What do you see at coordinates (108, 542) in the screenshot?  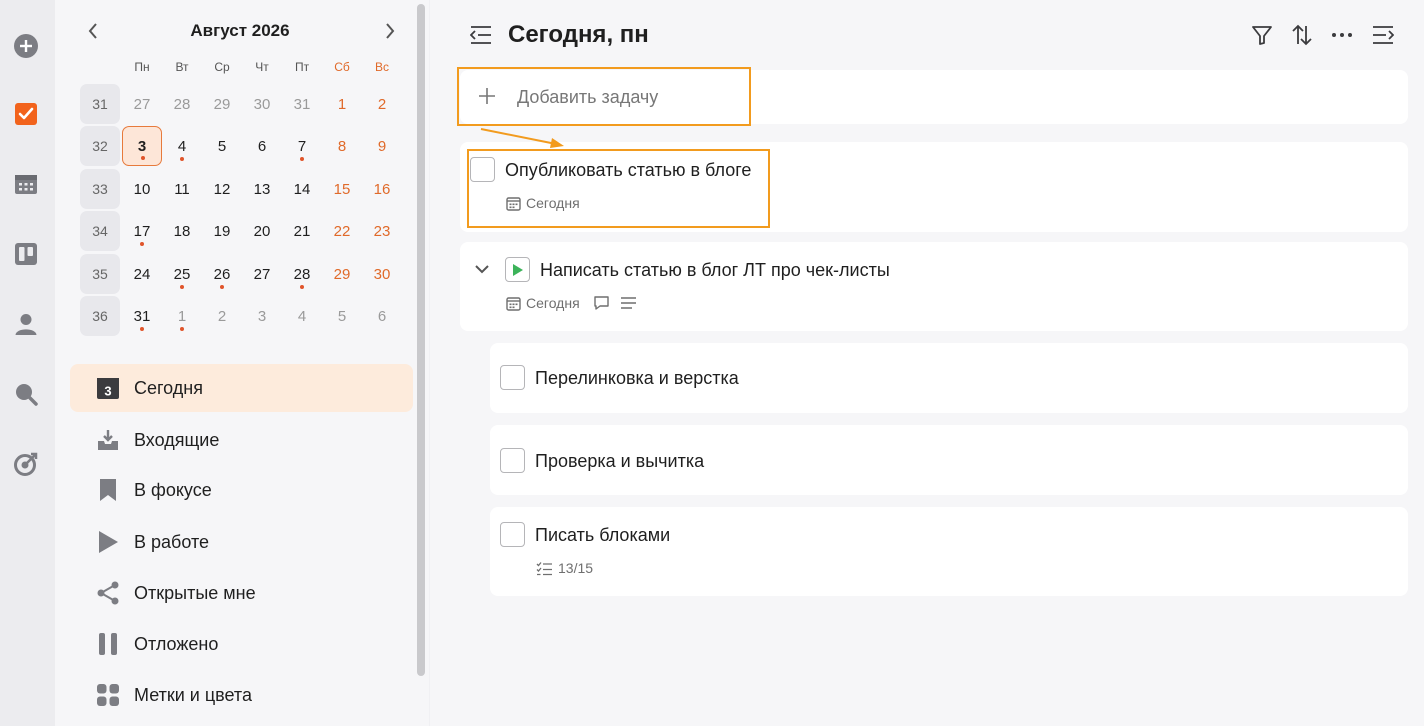 I see `play-icon` at bounding box center [108, 542].